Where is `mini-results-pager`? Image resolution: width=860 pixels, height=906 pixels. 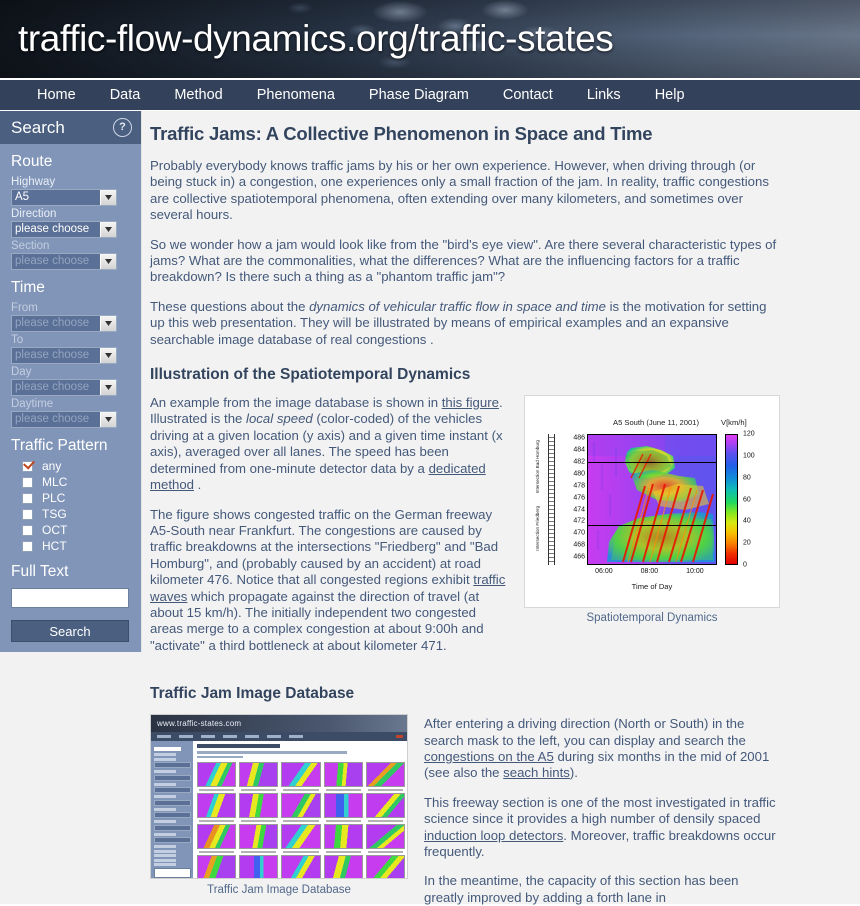 mini-results-pager is located at coordinates (220, 757).